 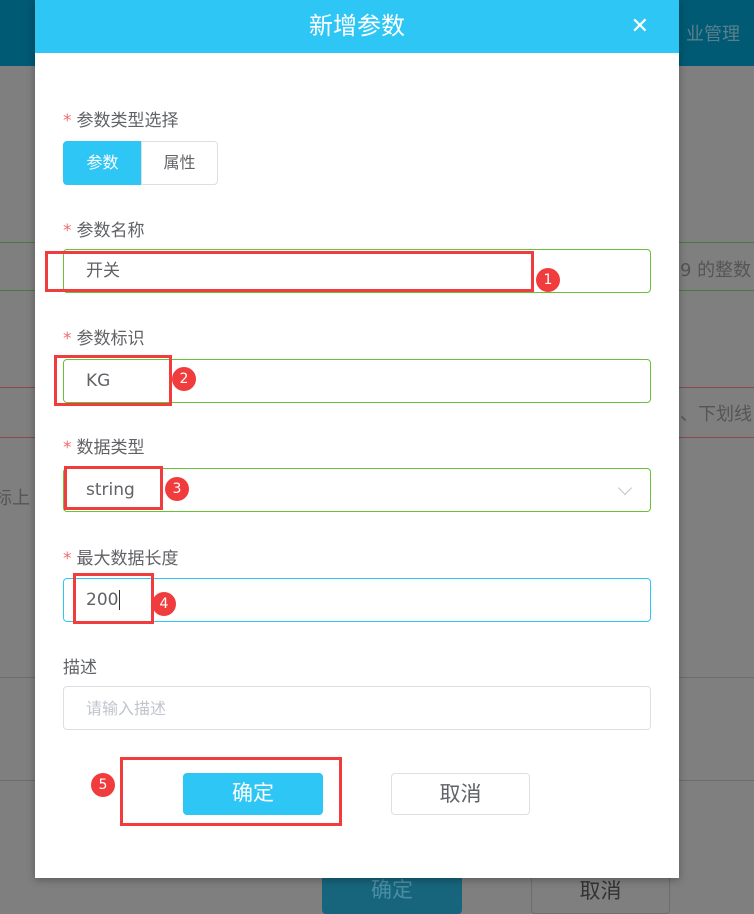 What do you see at coordinates (110, 339) in the screenshot?
I see `label-text: 参数标识` at bounding box center [110, 339].